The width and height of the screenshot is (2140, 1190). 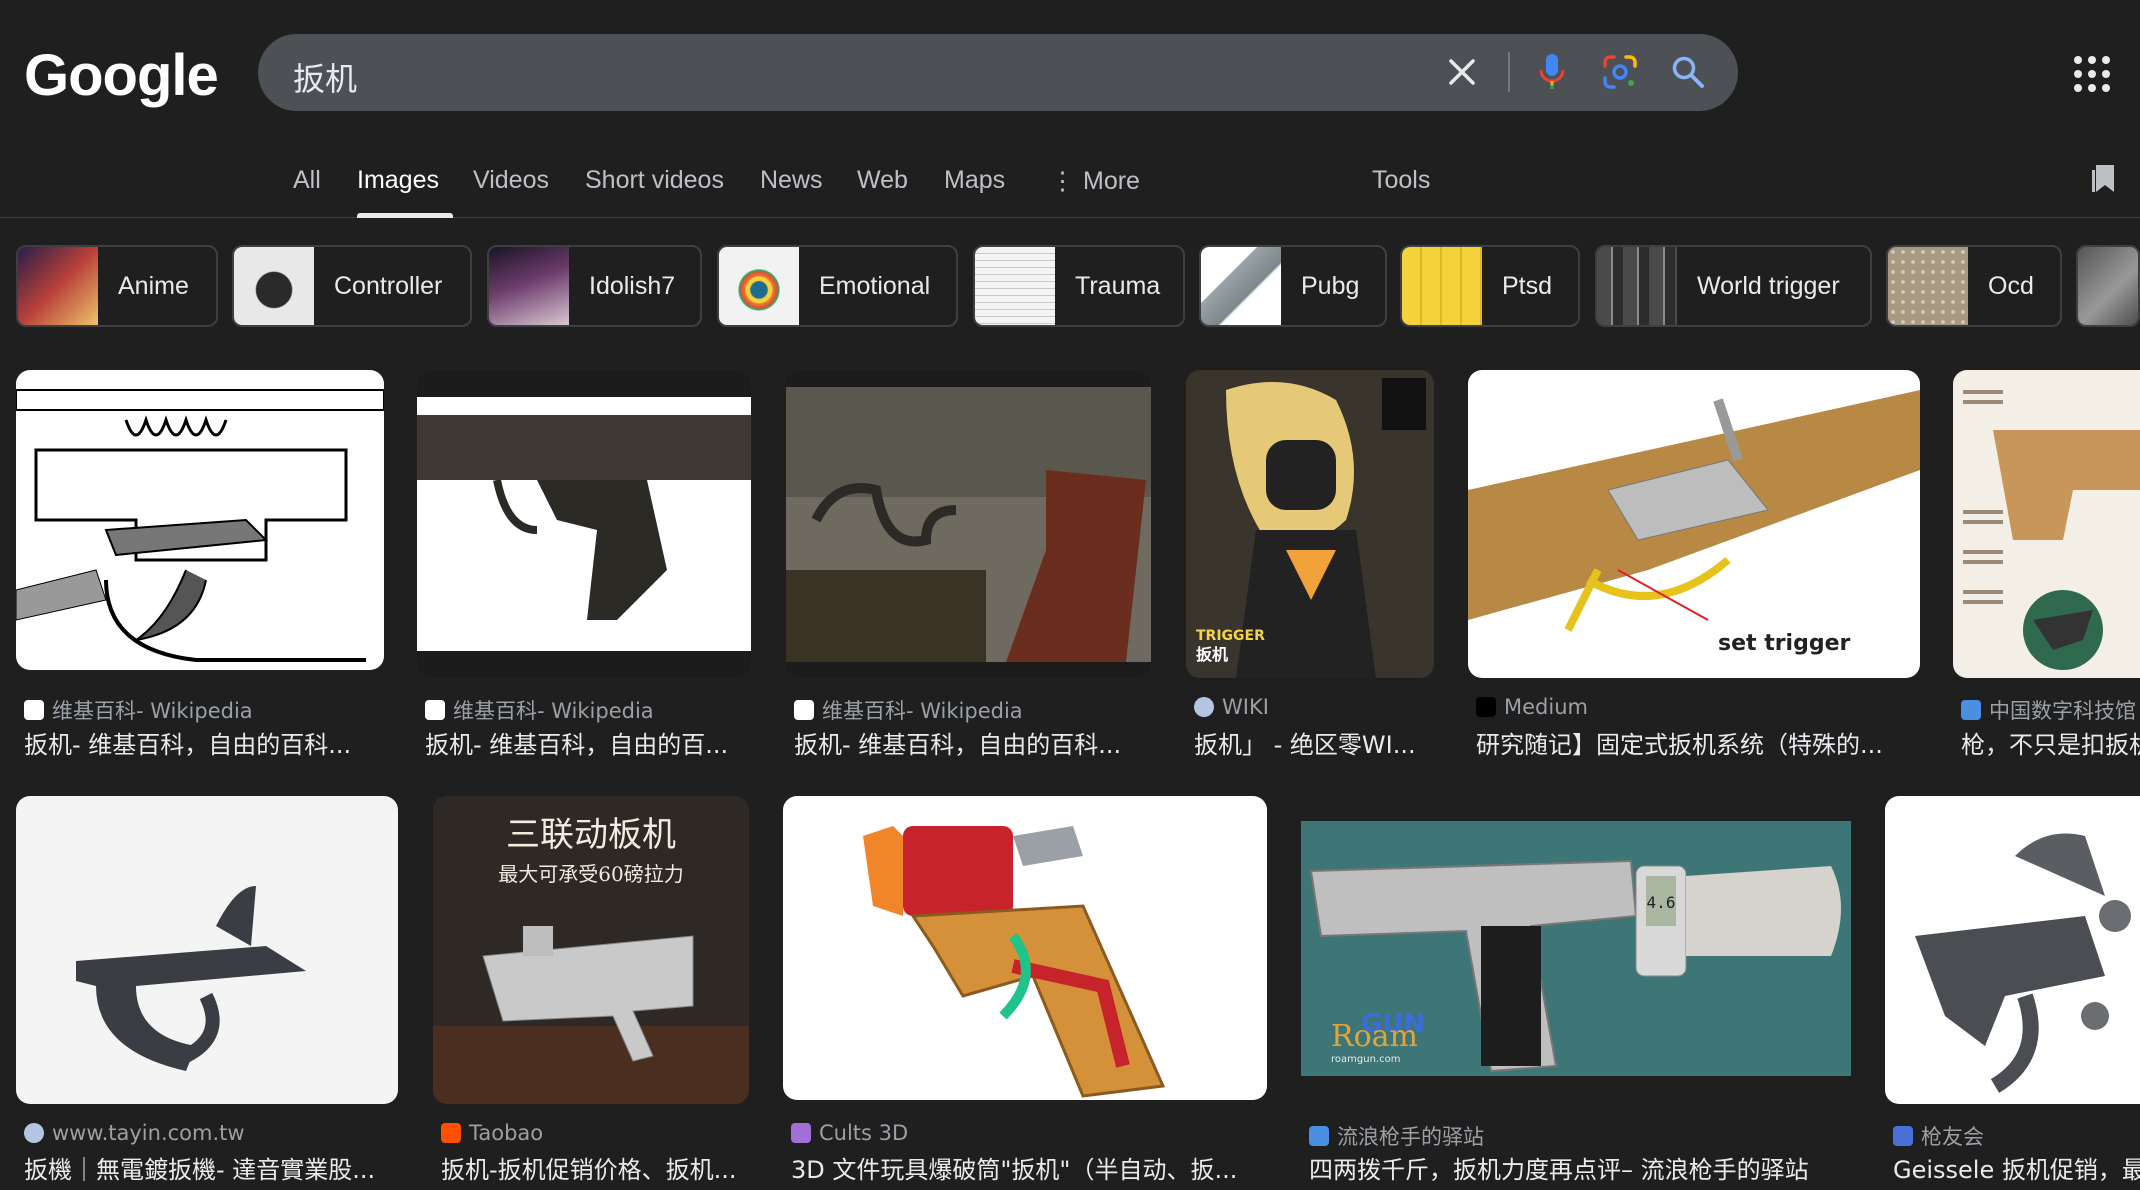 I want to click on tab-more: ⋮ More, so click(x=1095, y=181).